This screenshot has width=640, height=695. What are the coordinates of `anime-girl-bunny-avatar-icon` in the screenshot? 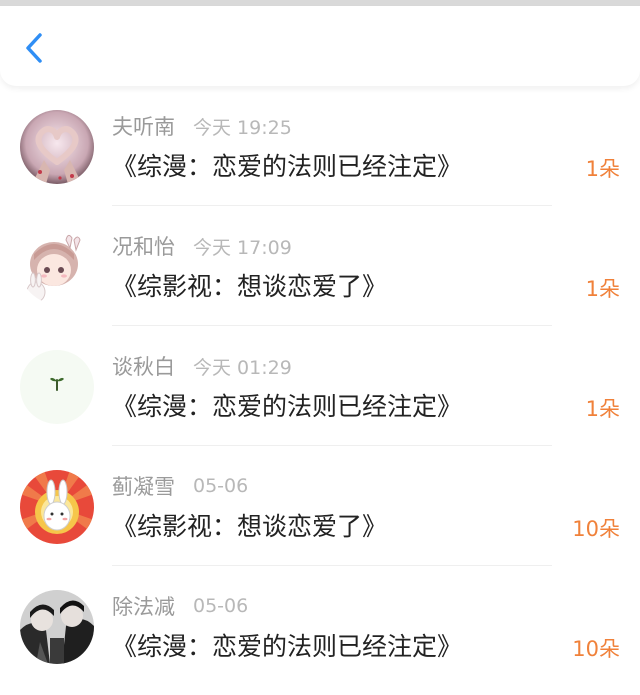 It's located at (57, 267).